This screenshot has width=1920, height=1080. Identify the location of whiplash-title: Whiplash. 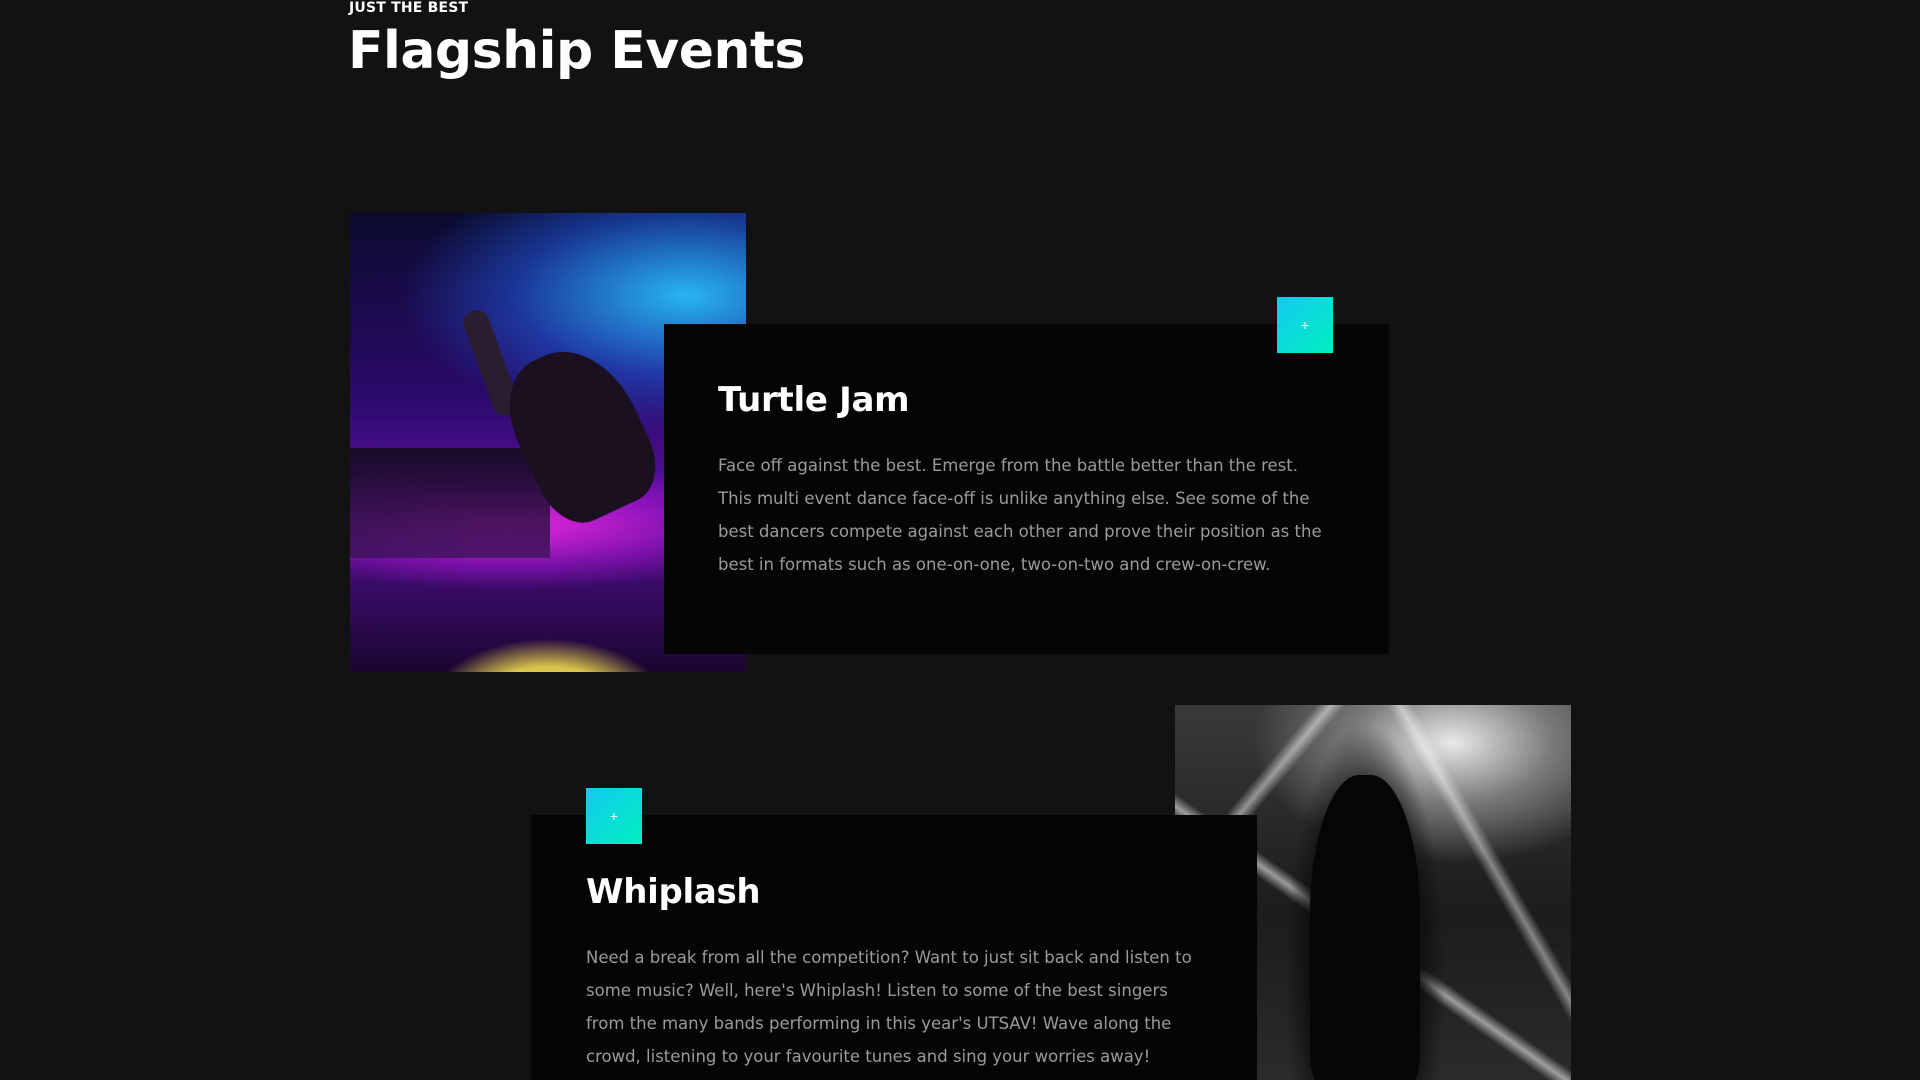
(673, 892).